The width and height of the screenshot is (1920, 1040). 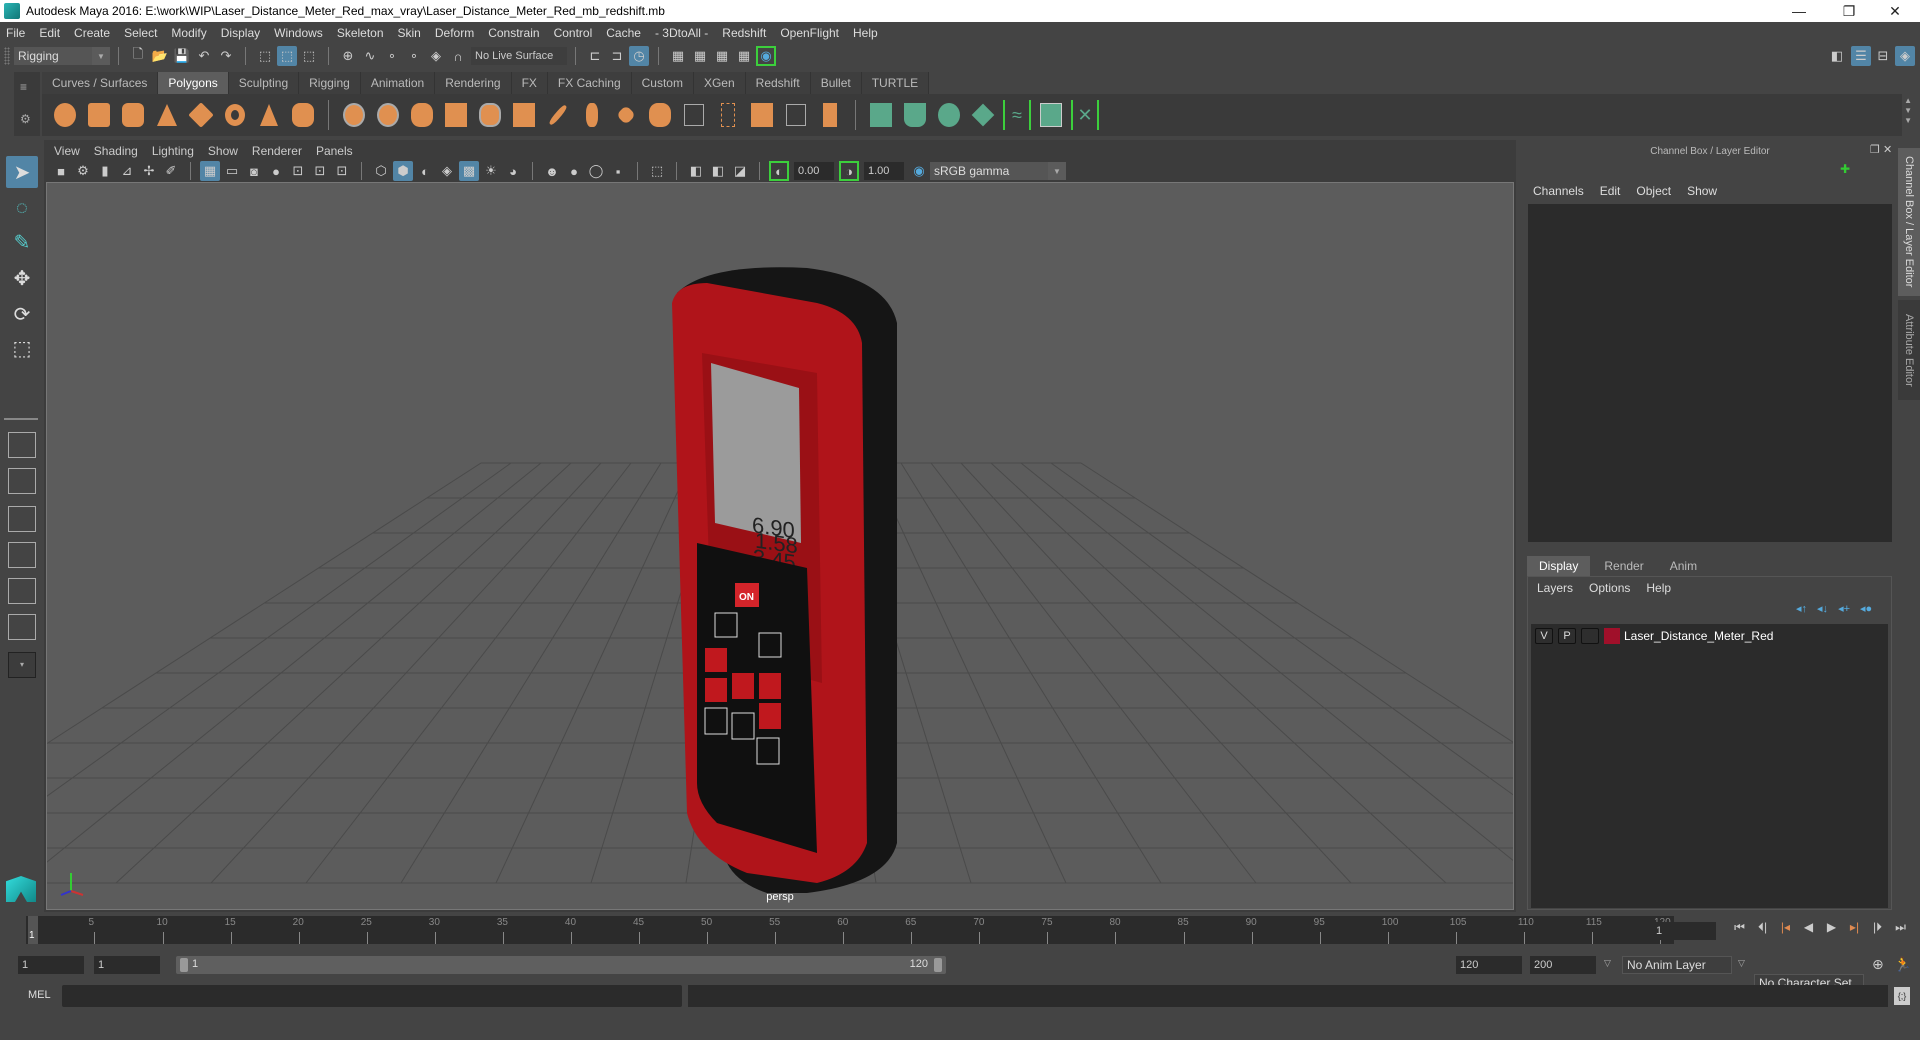 I want to click on shelf-tab-curves-surfaces: Curves / Surfaces, so click(x=100, y=83).